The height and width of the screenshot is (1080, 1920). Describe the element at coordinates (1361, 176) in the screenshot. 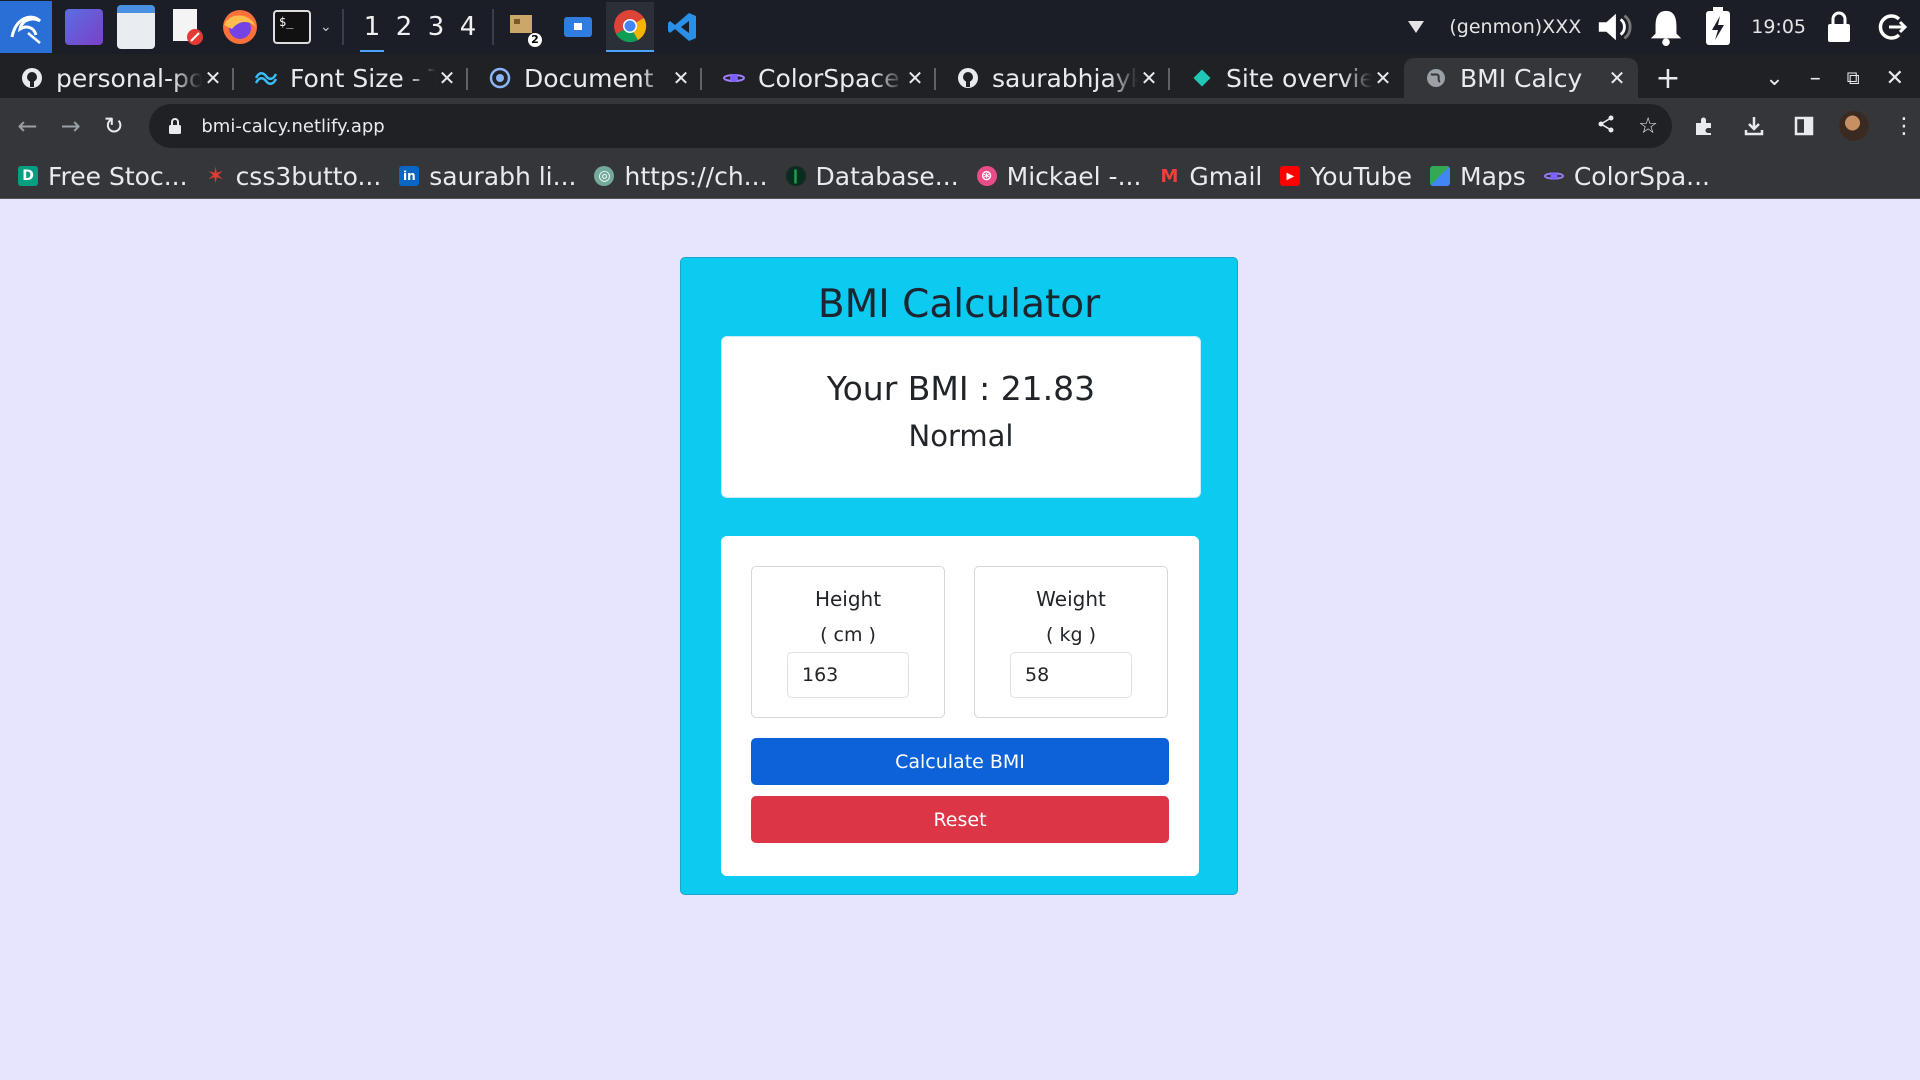

I see `bookmark-label: YouTube` at that location.